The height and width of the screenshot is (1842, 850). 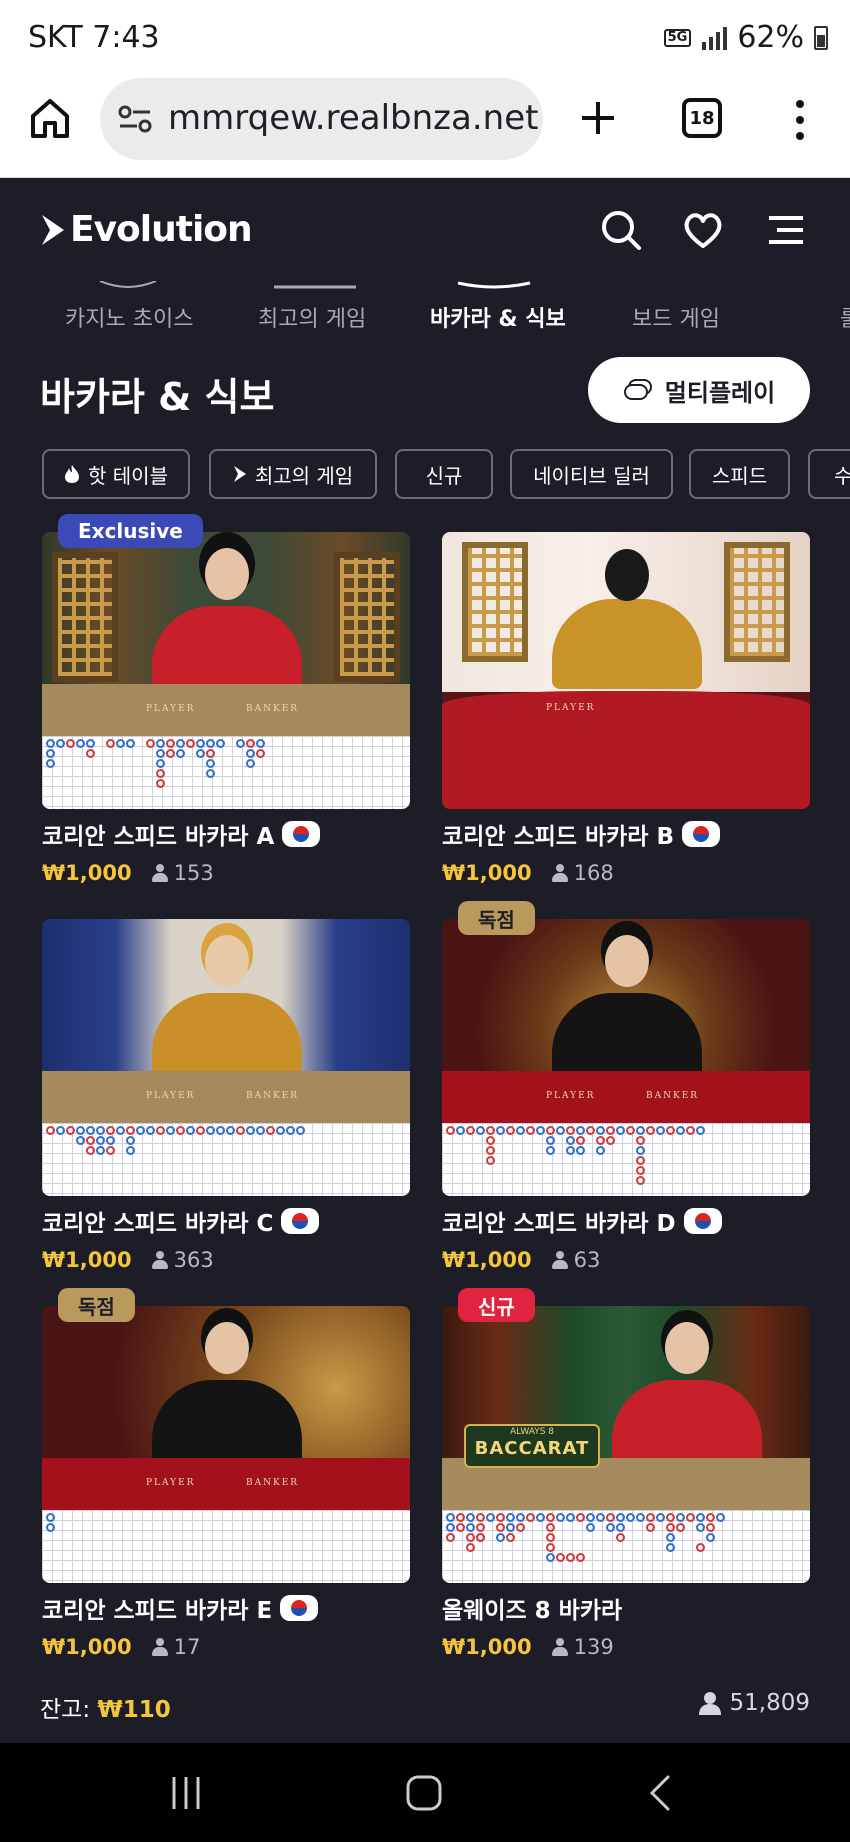 I want to click on new-tab-icon, so click(x=598, y=118).